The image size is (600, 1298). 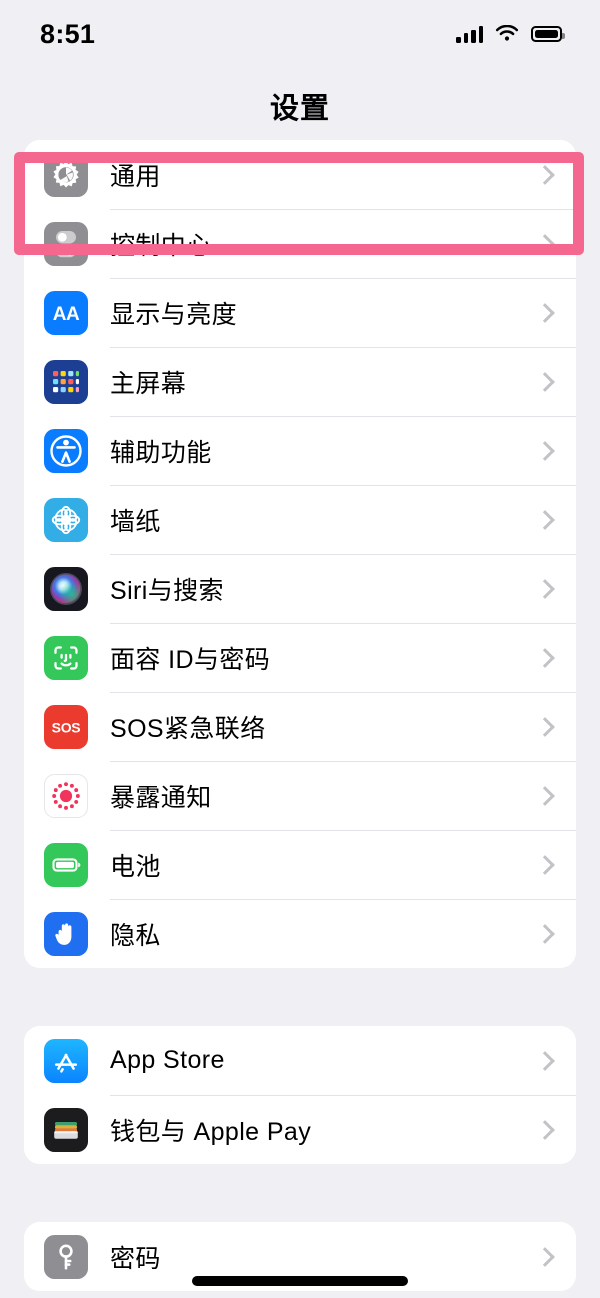 What do you see at coordinates (135, 866) in the screenshot?
I see `settings-row-label: 电池` at bounding box center [135, 866].